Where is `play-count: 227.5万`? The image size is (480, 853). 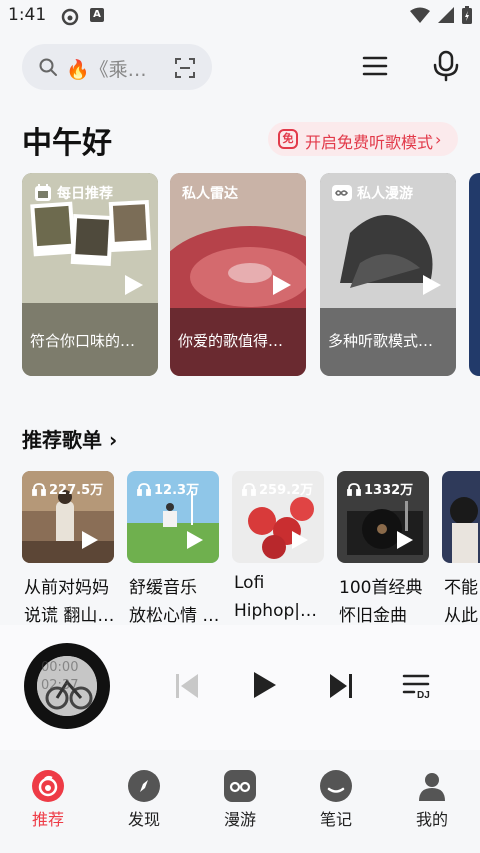
play-count: 227.5万 is located at coordinates (67, 488).